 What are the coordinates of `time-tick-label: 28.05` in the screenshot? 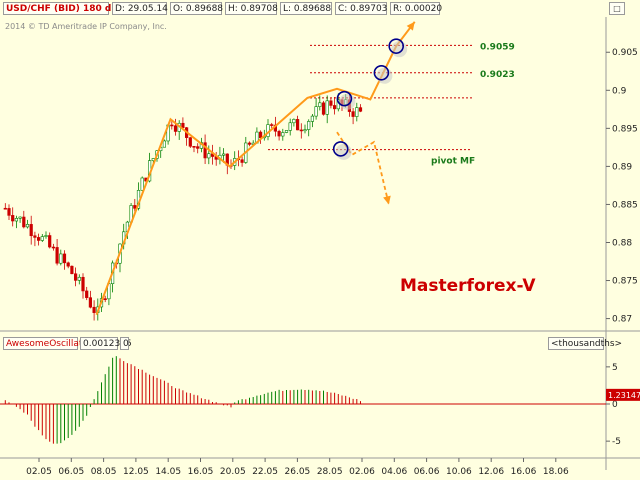 It's located at (330, 472).